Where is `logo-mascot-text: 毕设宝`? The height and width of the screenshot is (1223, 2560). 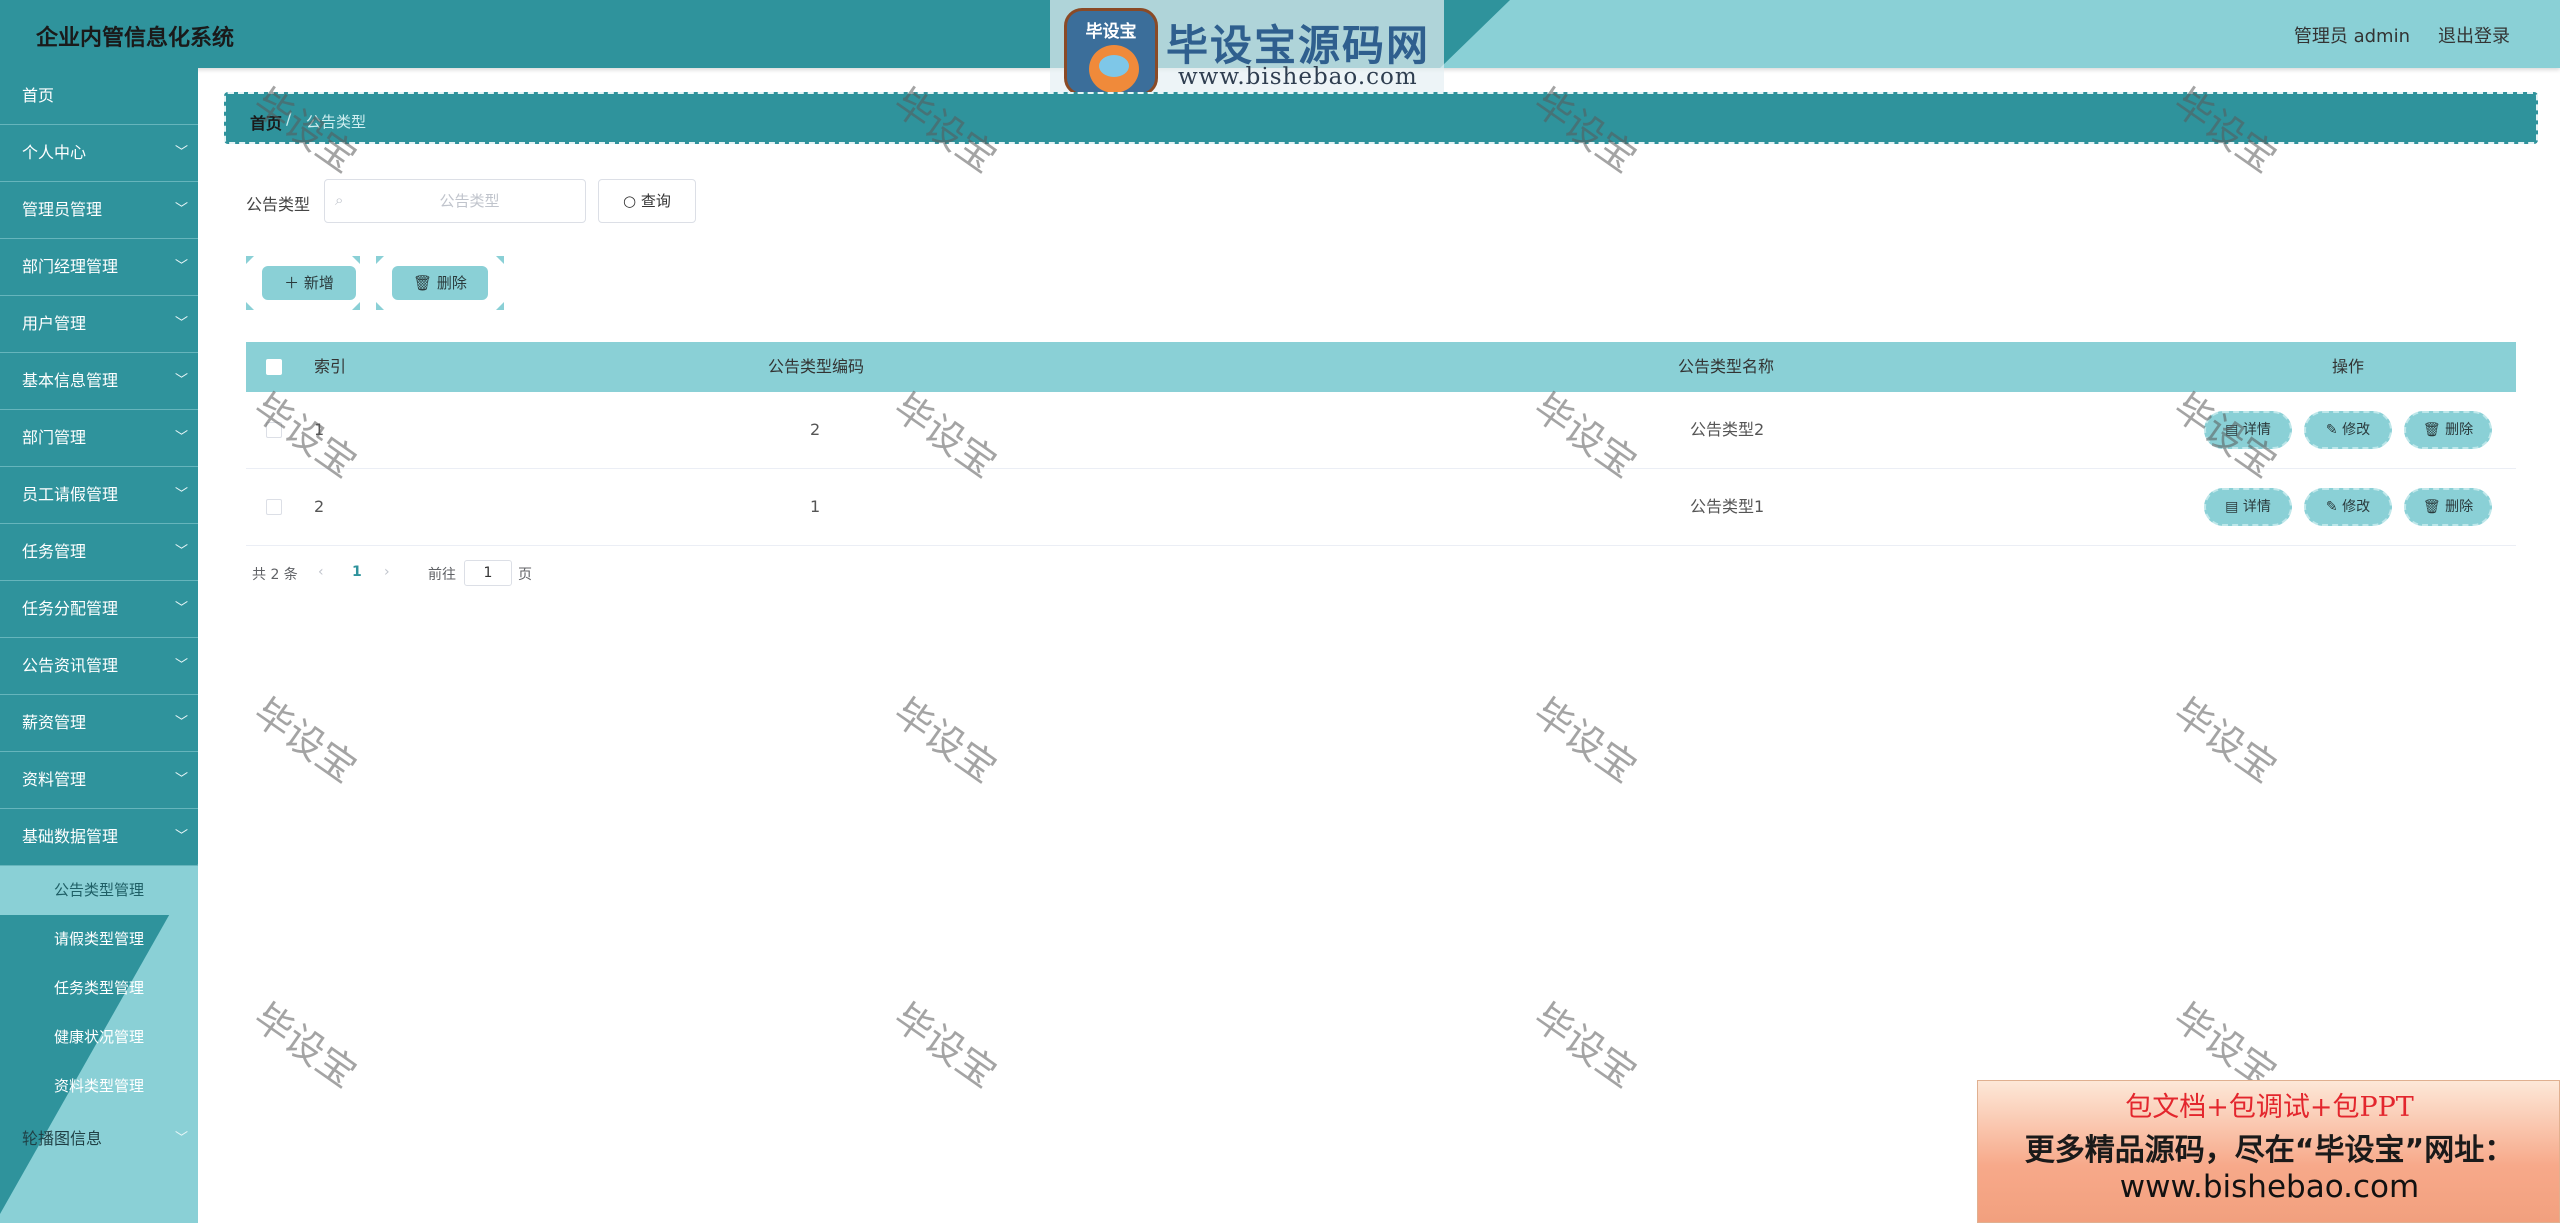 logo-mascot-text: 毕设宝 is located at coordinates (1111, 32).